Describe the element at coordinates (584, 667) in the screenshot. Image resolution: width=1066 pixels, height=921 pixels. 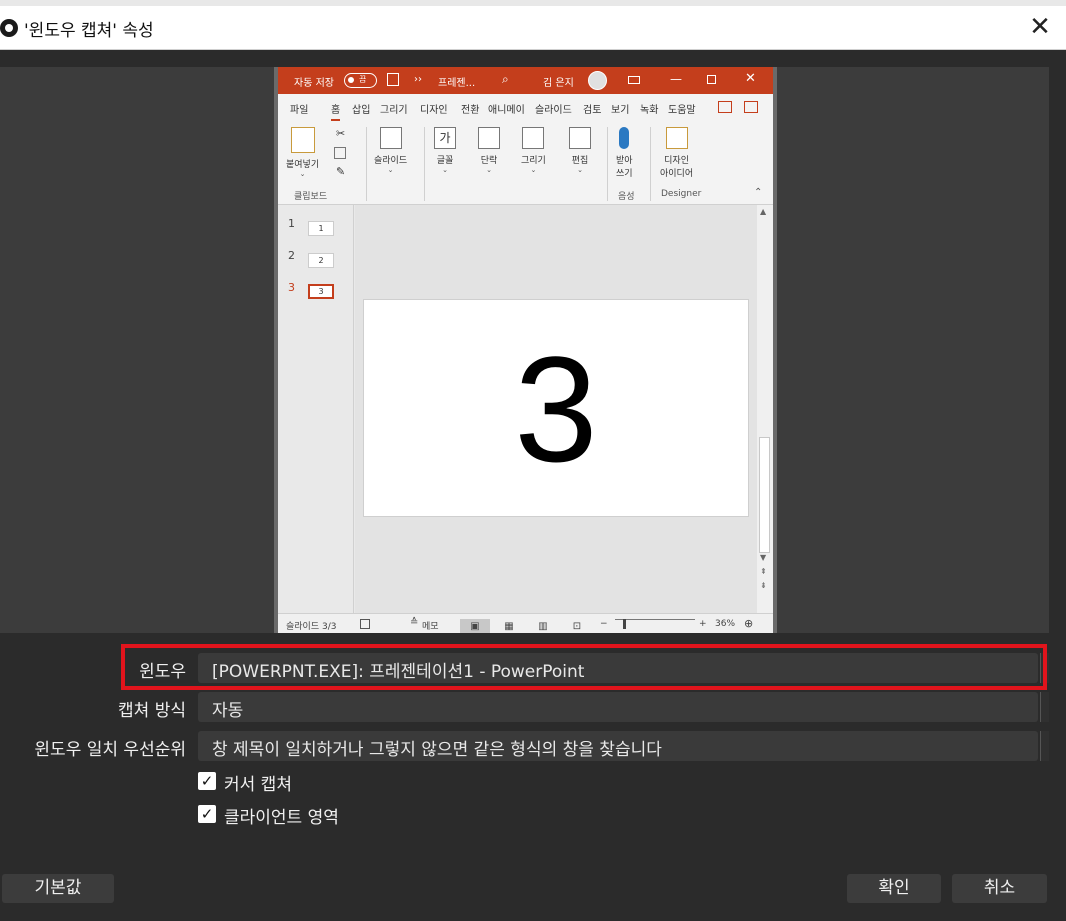
I see `highlight-box` at that location.